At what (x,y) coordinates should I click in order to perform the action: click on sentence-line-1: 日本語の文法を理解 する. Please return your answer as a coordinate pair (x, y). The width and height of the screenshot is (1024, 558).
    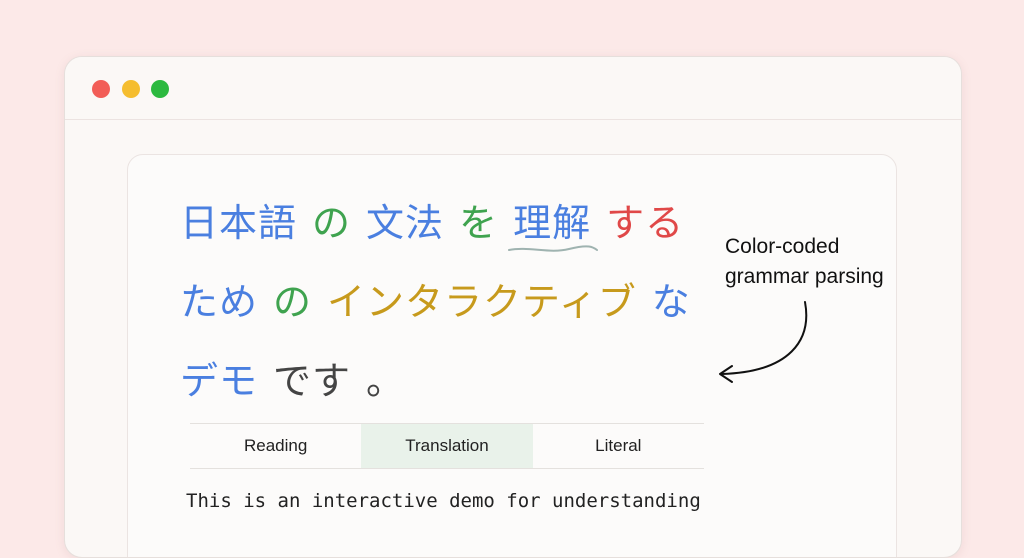
    Looking at the image, I should click on (439, 225).